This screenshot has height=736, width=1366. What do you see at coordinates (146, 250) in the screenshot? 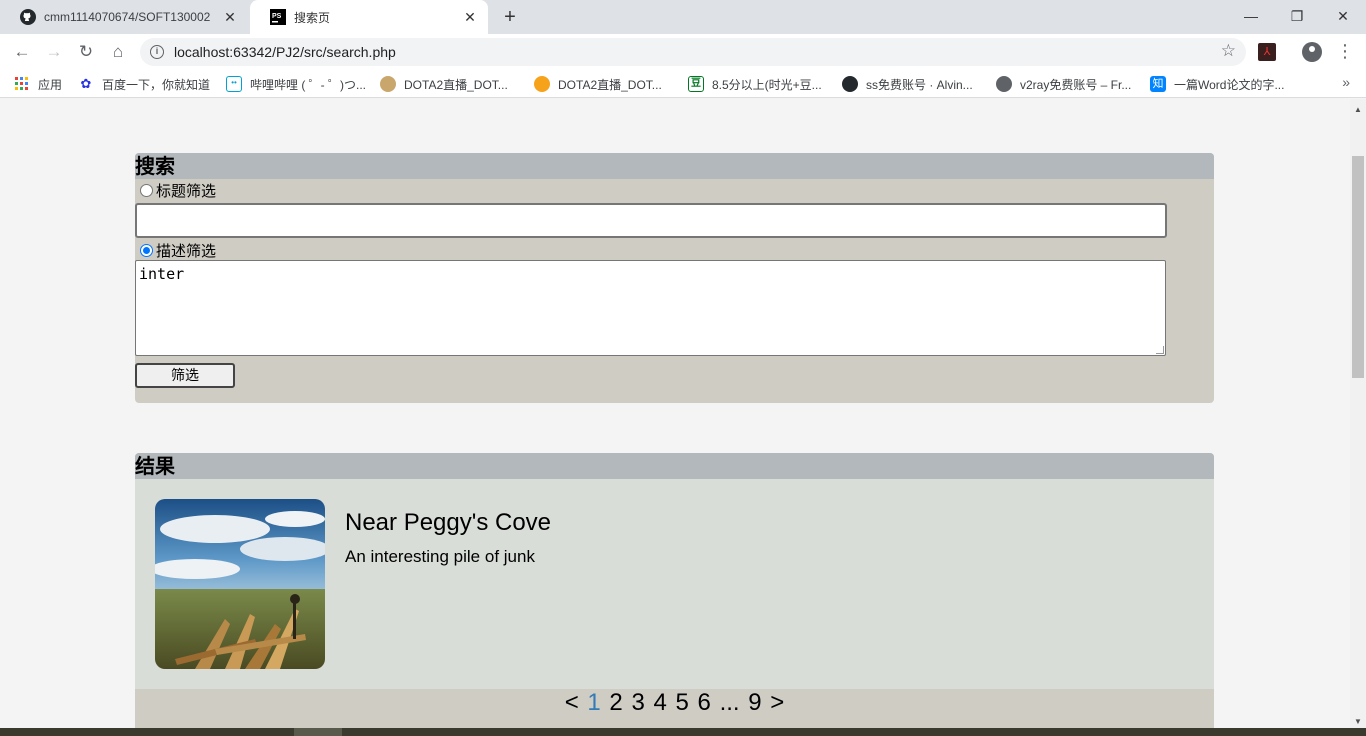
I see `description-filter-radio` at bounding box center [146, 250].